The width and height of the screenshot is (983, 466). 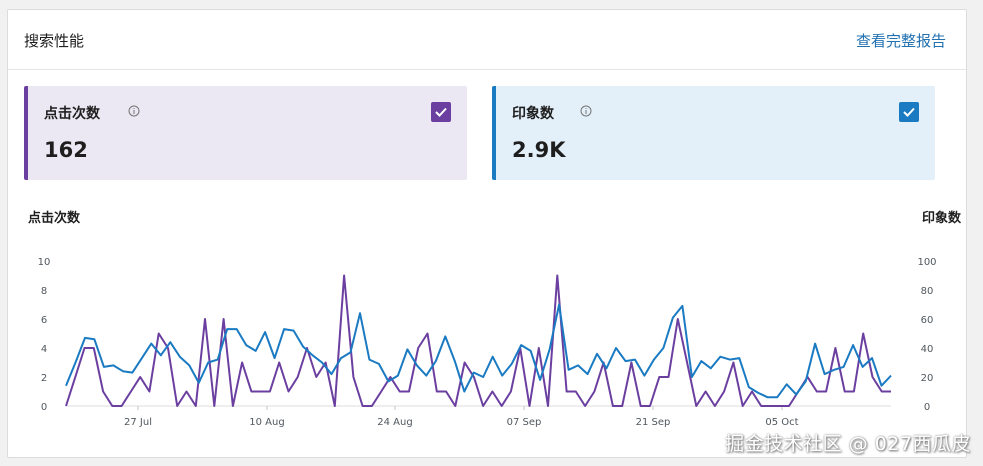 What do you see at coordinates (848, 444) in the screenshot?
I see `watermark-text: 掘金技术社区 @ 027西瓜皮` at bounding box center [848, 444].